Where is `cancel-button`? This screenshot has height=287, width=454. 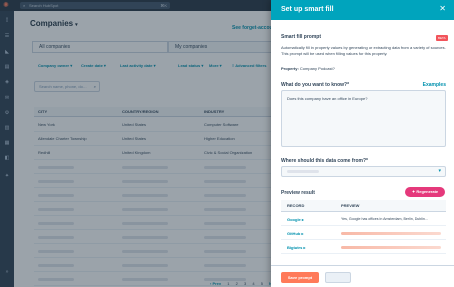 cancel-button is located at coordinates (338, 277).